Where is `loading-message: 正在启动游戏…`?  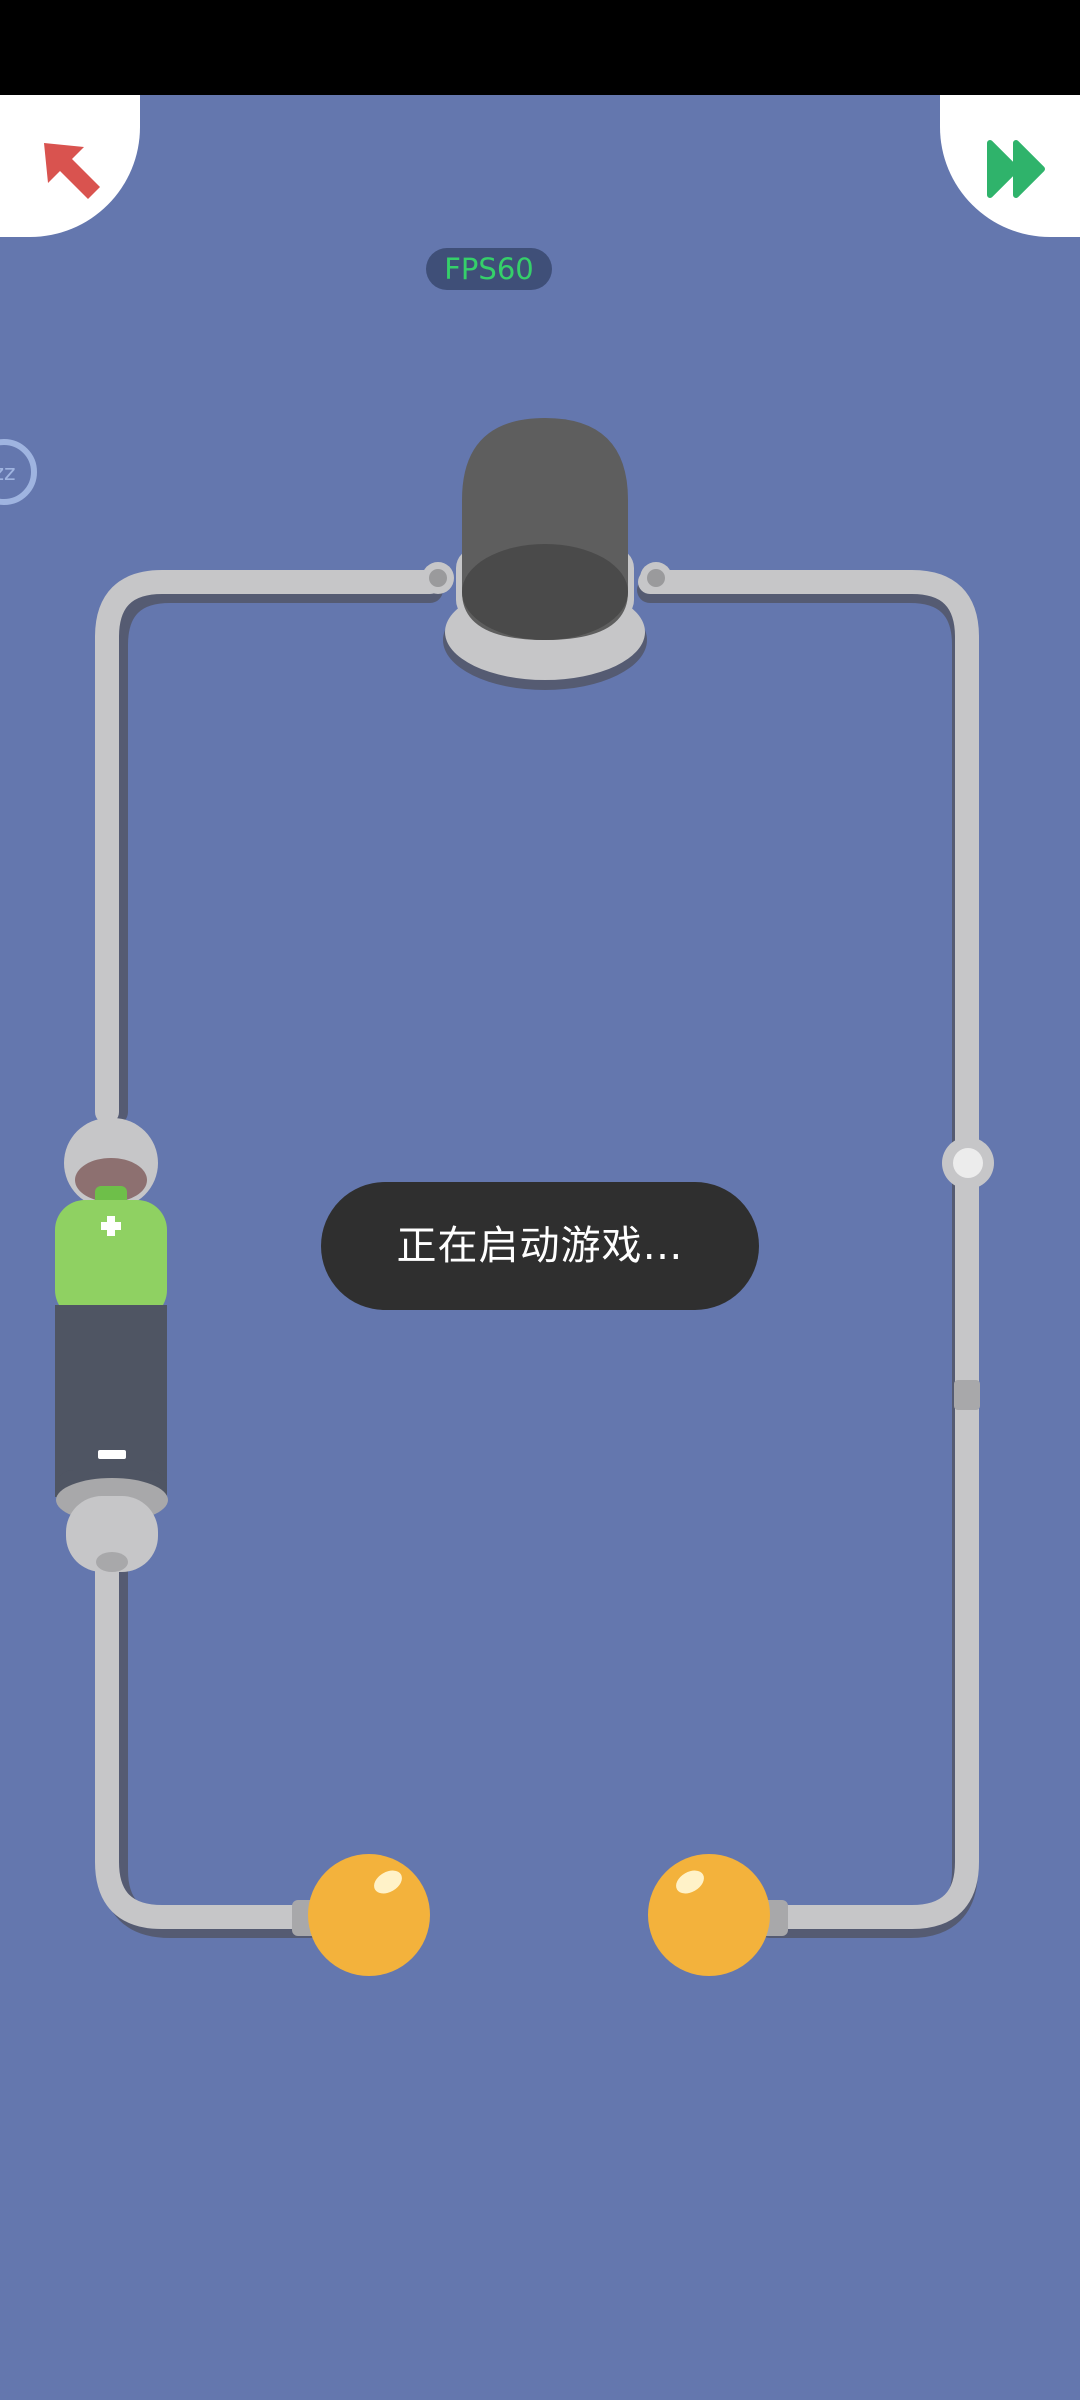 loading-message: 正在启动游戏… is located at coordinates (540, 1246).